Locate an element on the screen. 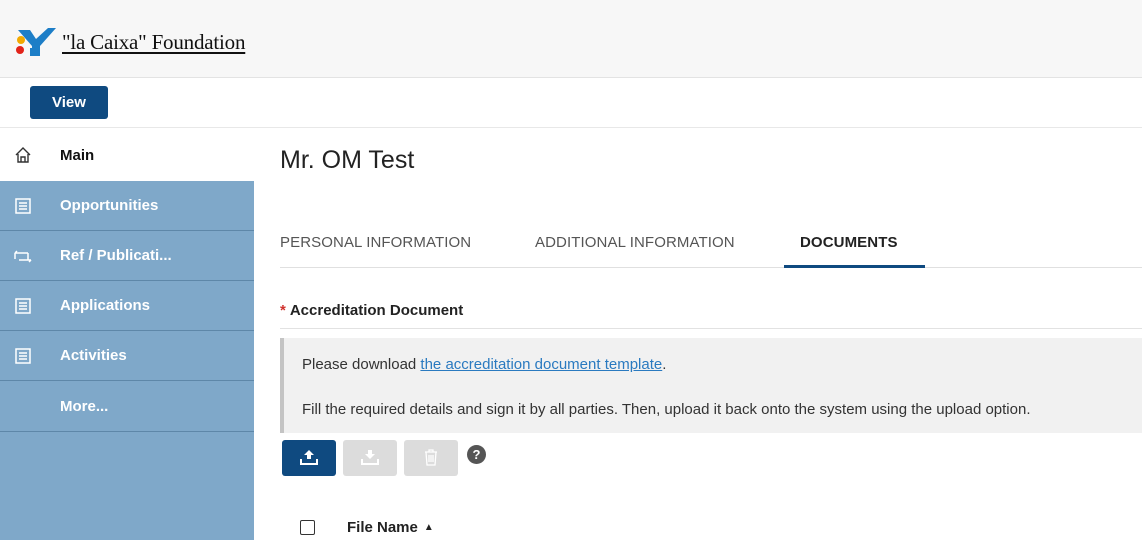 The image size is (1142, 540). section-label-text: Accreditation Document is located at coordinates (376, 310).